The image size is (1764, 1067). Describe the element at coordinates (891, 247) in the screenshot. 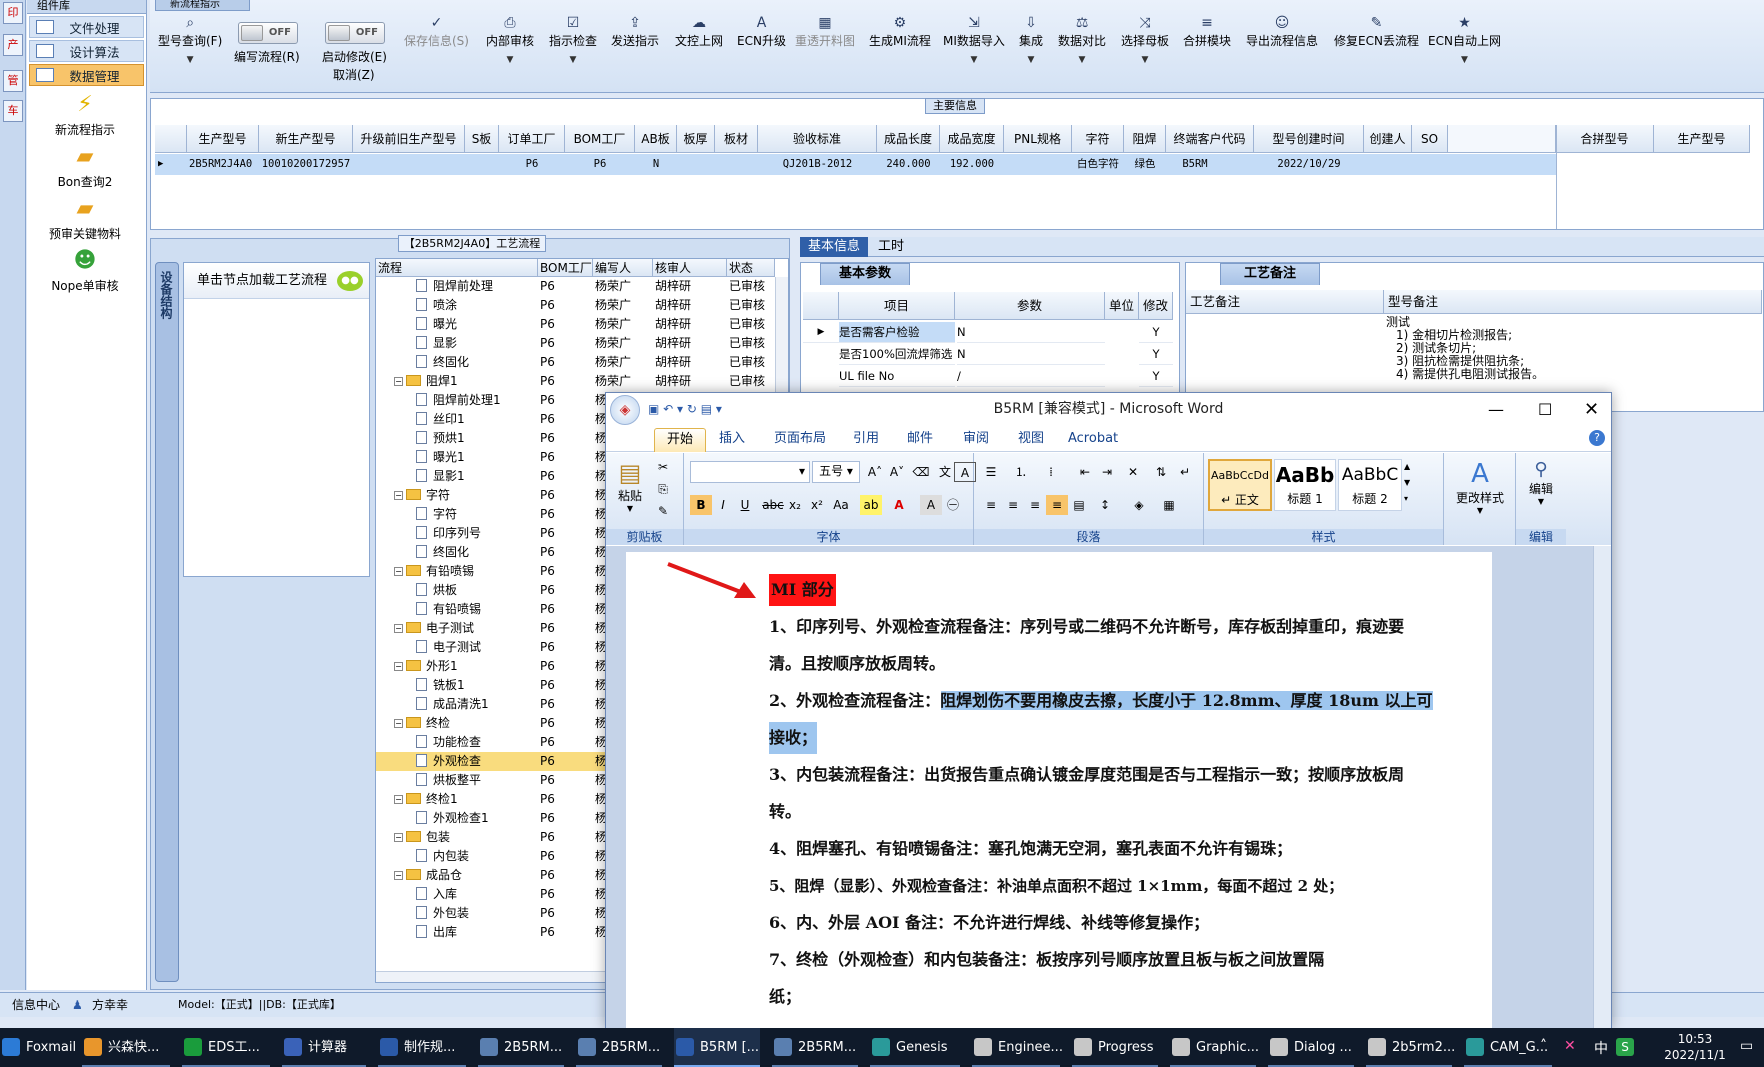

I see `tab-work-hours: 工时` at that location.